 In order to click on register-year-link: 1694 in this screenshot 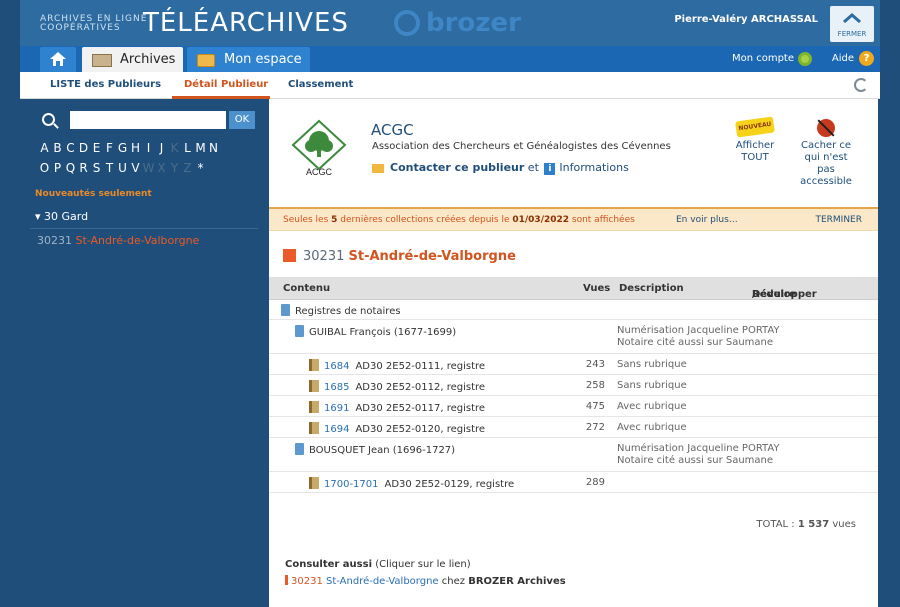, I will do `click(336, 429)`.